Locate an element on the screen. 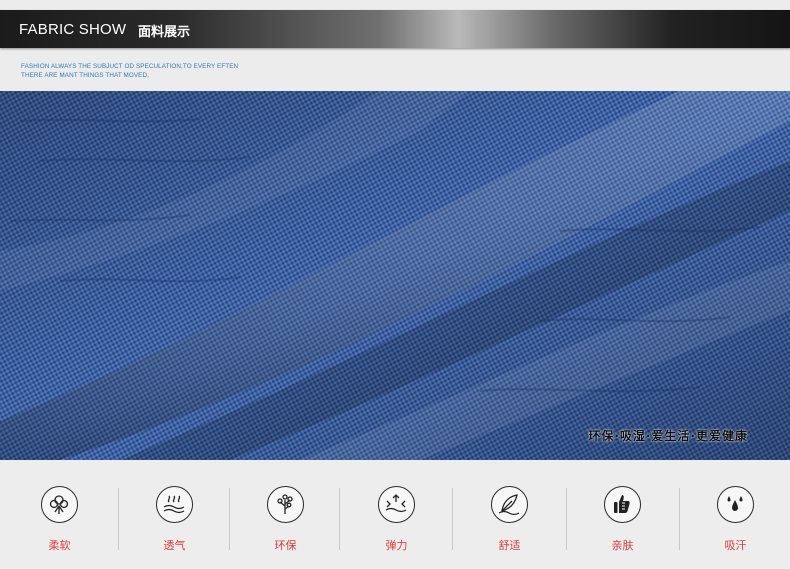  feature-item-eco: 环保 is located at coordinates (287, 514).